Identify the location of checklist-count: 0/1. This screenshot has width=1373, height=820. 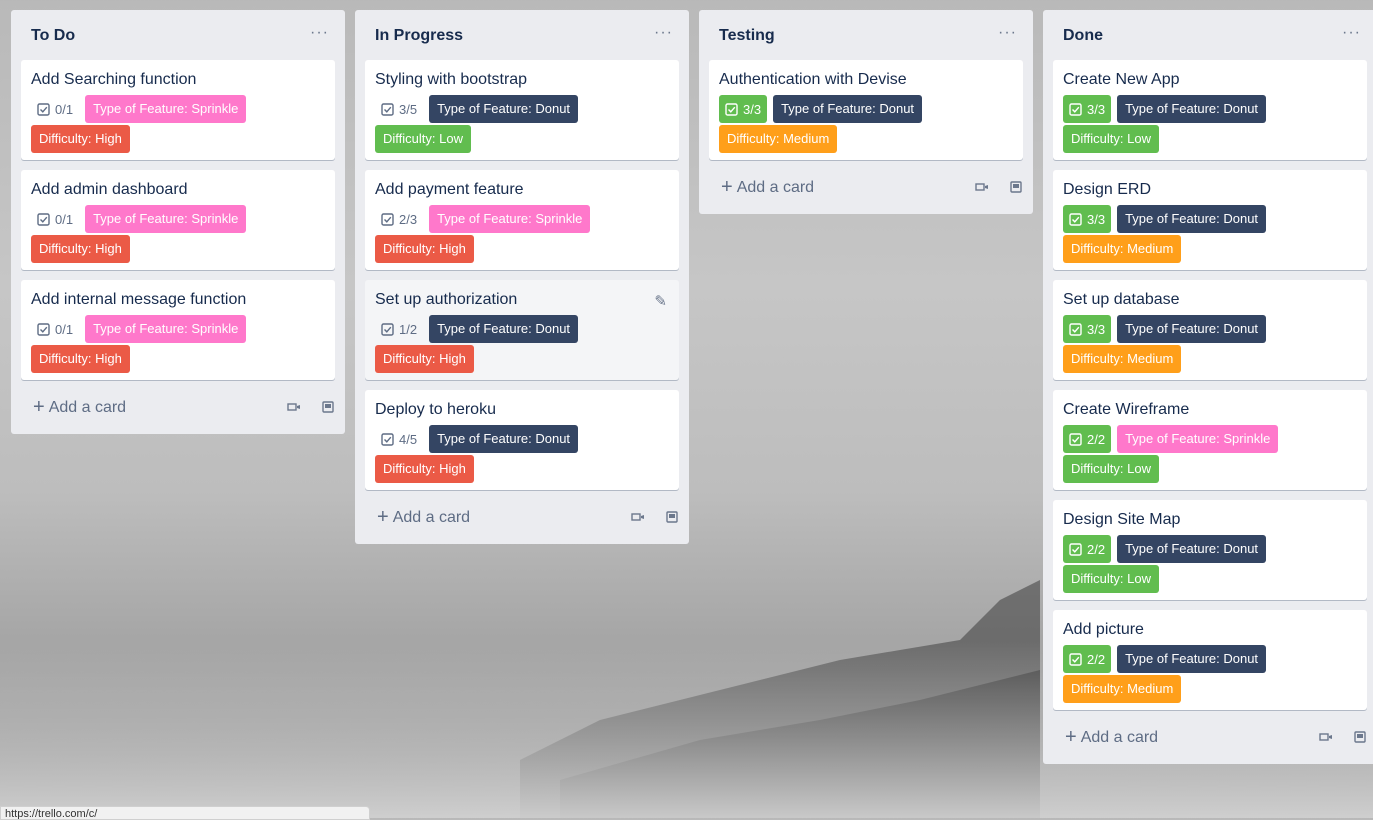
(64, 219).